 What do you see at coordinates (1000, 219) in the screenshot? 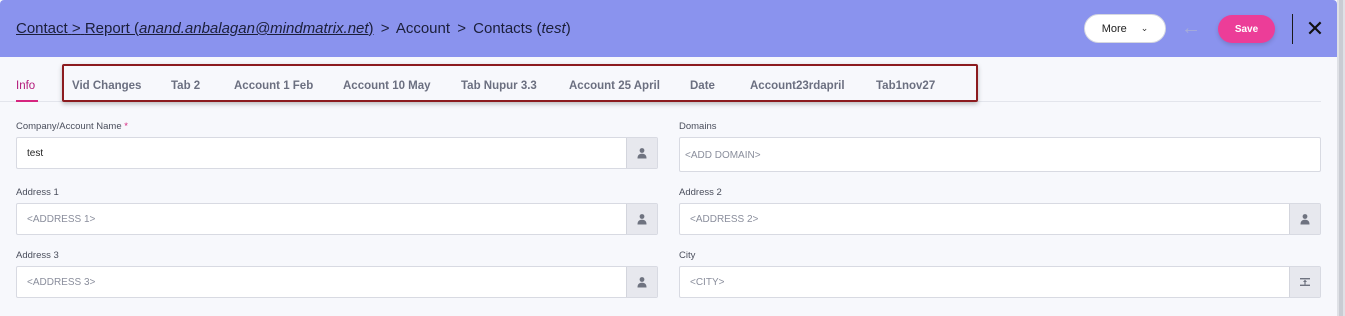
I see `address2-field: <ADDRESS 2>` at bounding box center [1000, 219].